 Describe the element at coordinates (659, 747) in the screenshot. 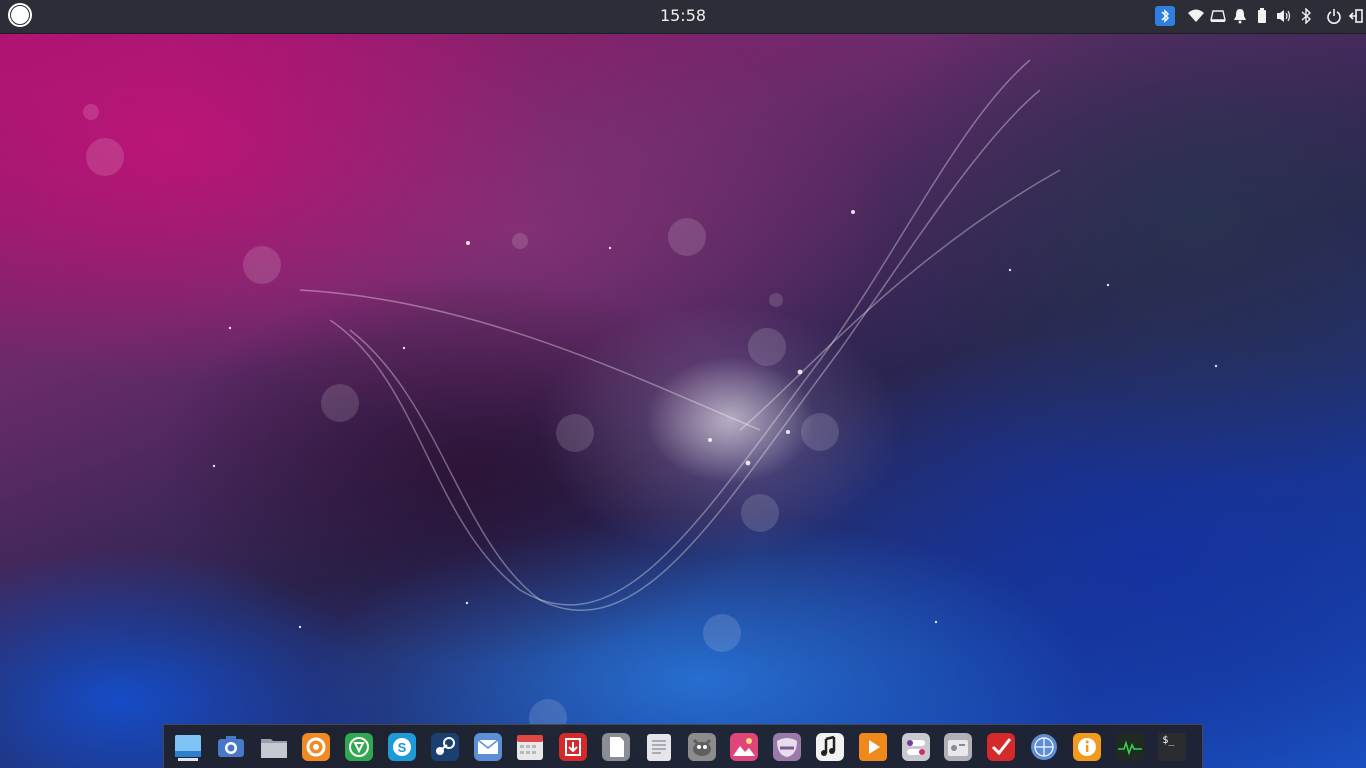

I see `document-viewer-icon` at that location.